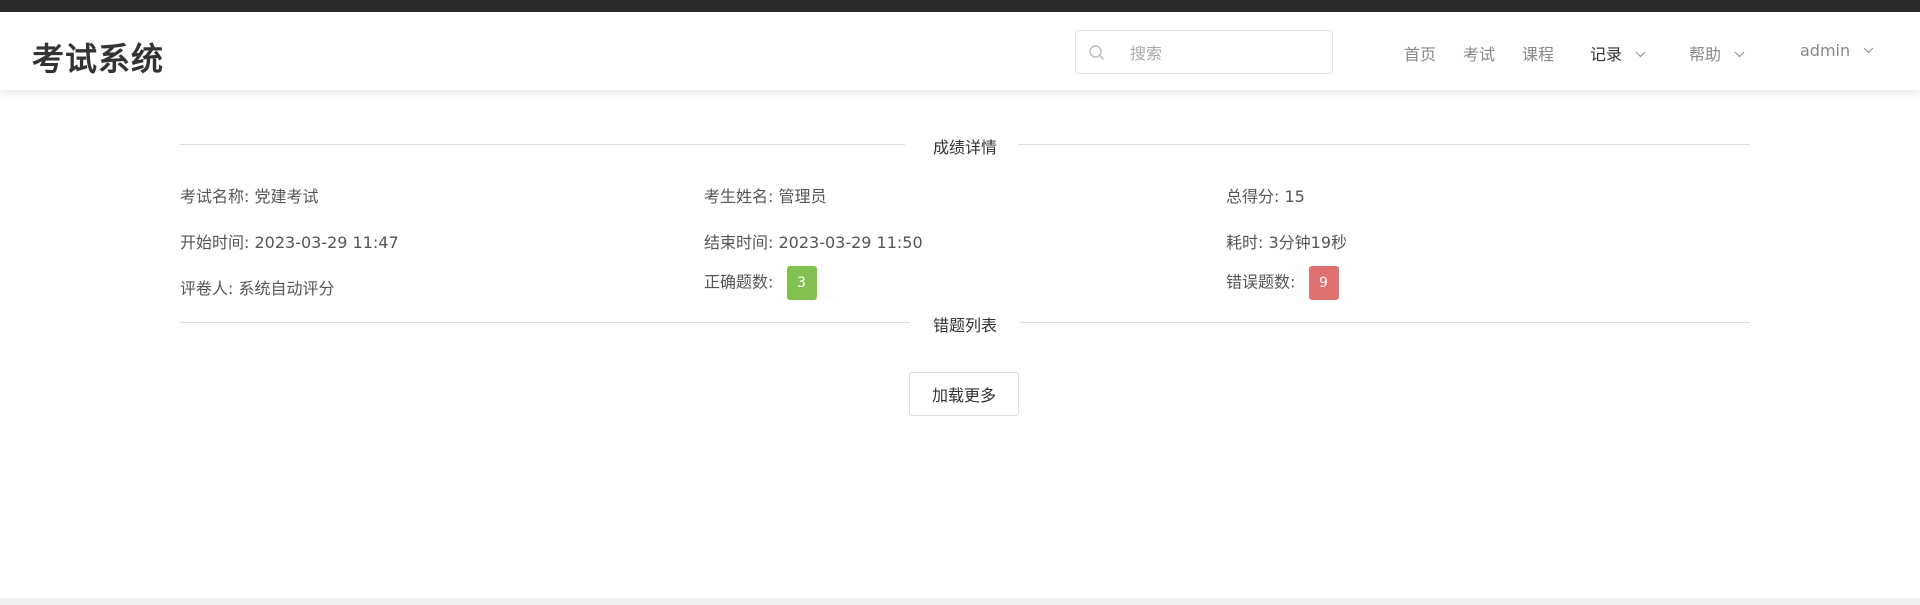 The width and height of the screenshot is (1920, 605). I want to click on user-name: admin, so click(1825, 50).